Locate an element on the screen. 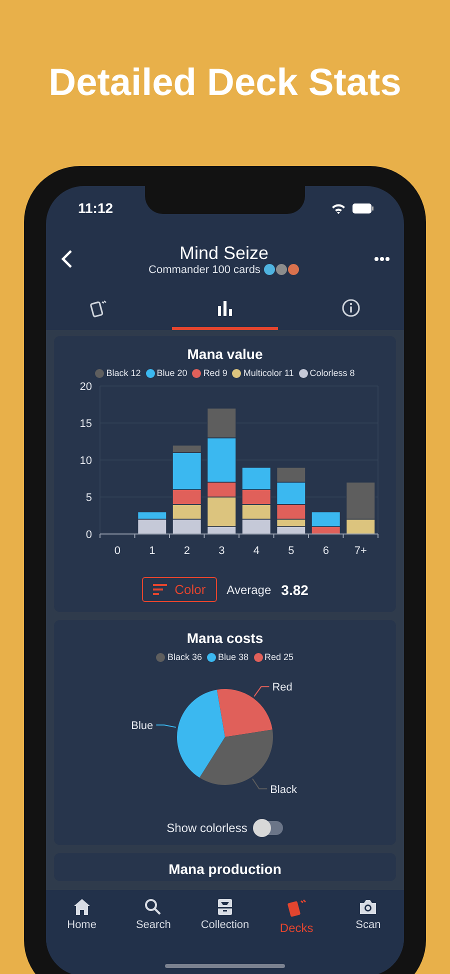 This screenshot has height=974, width=450. axis-tick-label: 4 is located at coordinates (256, 551).